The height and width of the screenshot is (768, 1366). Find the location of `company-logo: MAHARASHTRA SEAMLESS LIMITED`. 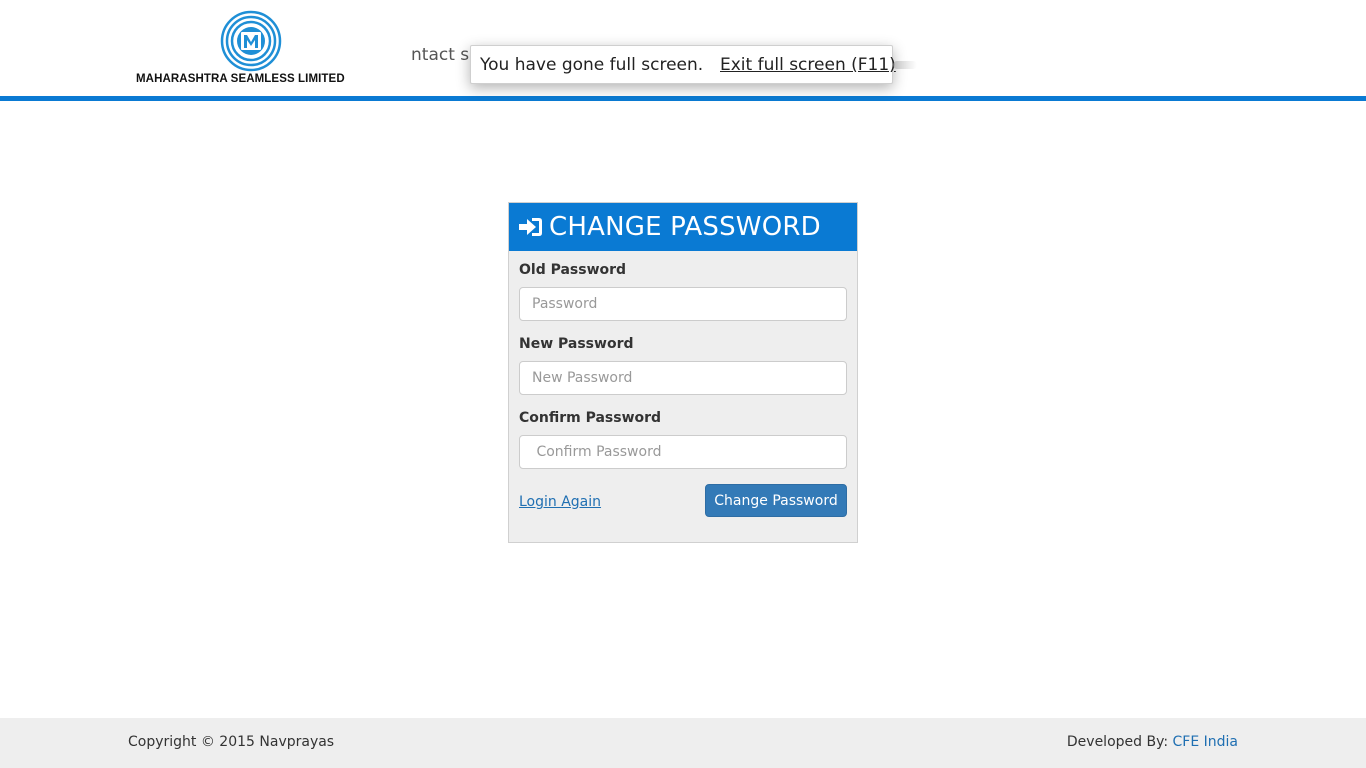

company-logo: MAHARASHTRA SEAMLESS LIMITED is located at coordinates (252, 50).